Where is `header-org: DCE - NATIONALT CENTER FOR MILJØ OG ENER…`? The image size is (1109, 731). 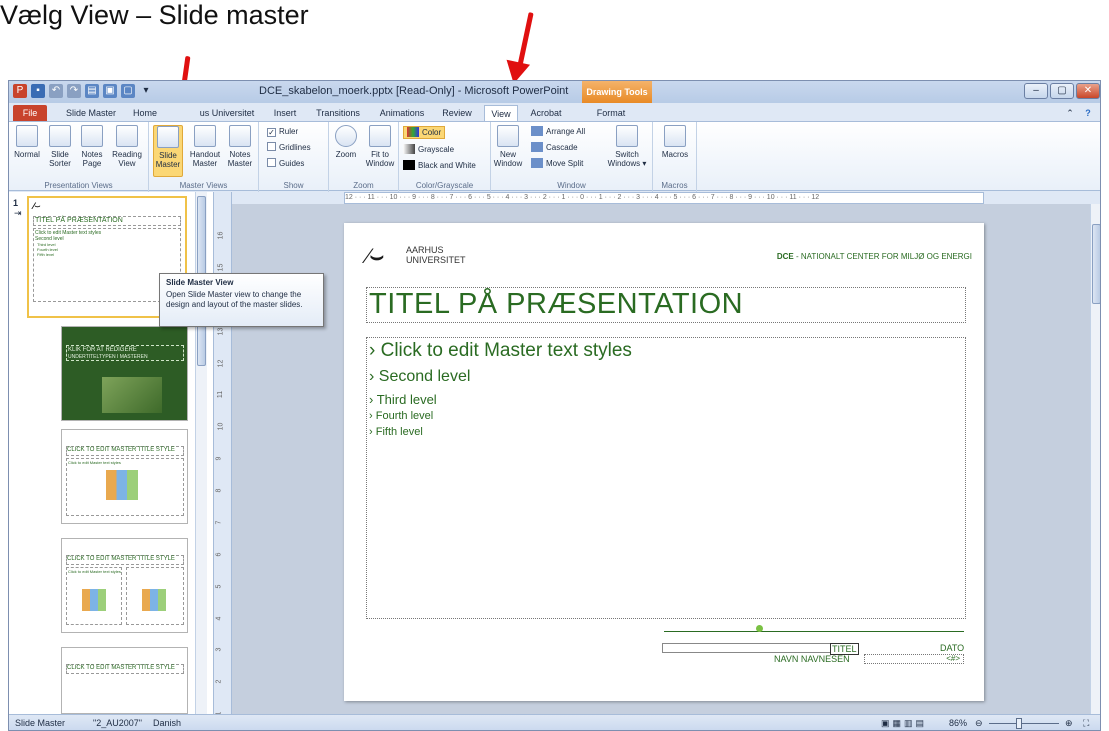
header-org: DCE - NATIONALT CENTER FOR MILJØ OG ENER… is located at coordinates (874, 256).